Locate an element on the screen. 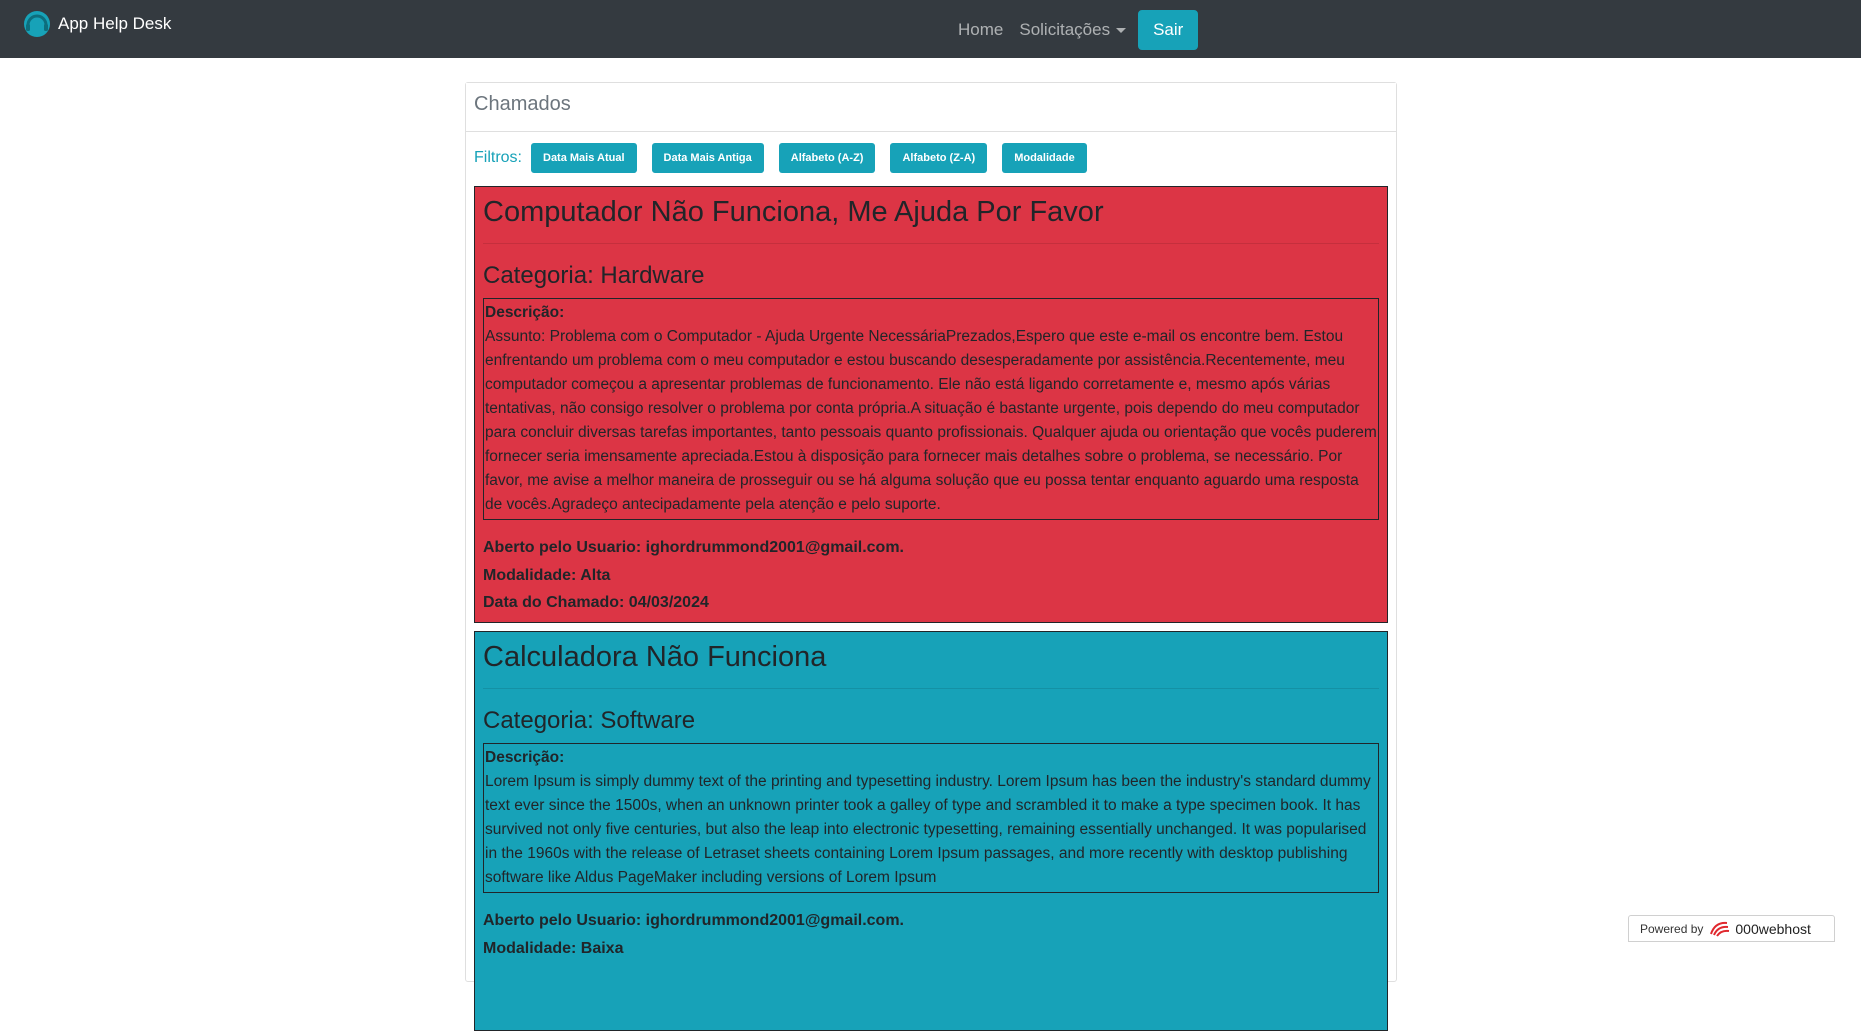 The image size is (1861, 1031). powered-by-badge: Powered by 000webhost is located at coordinates (1731, 928).